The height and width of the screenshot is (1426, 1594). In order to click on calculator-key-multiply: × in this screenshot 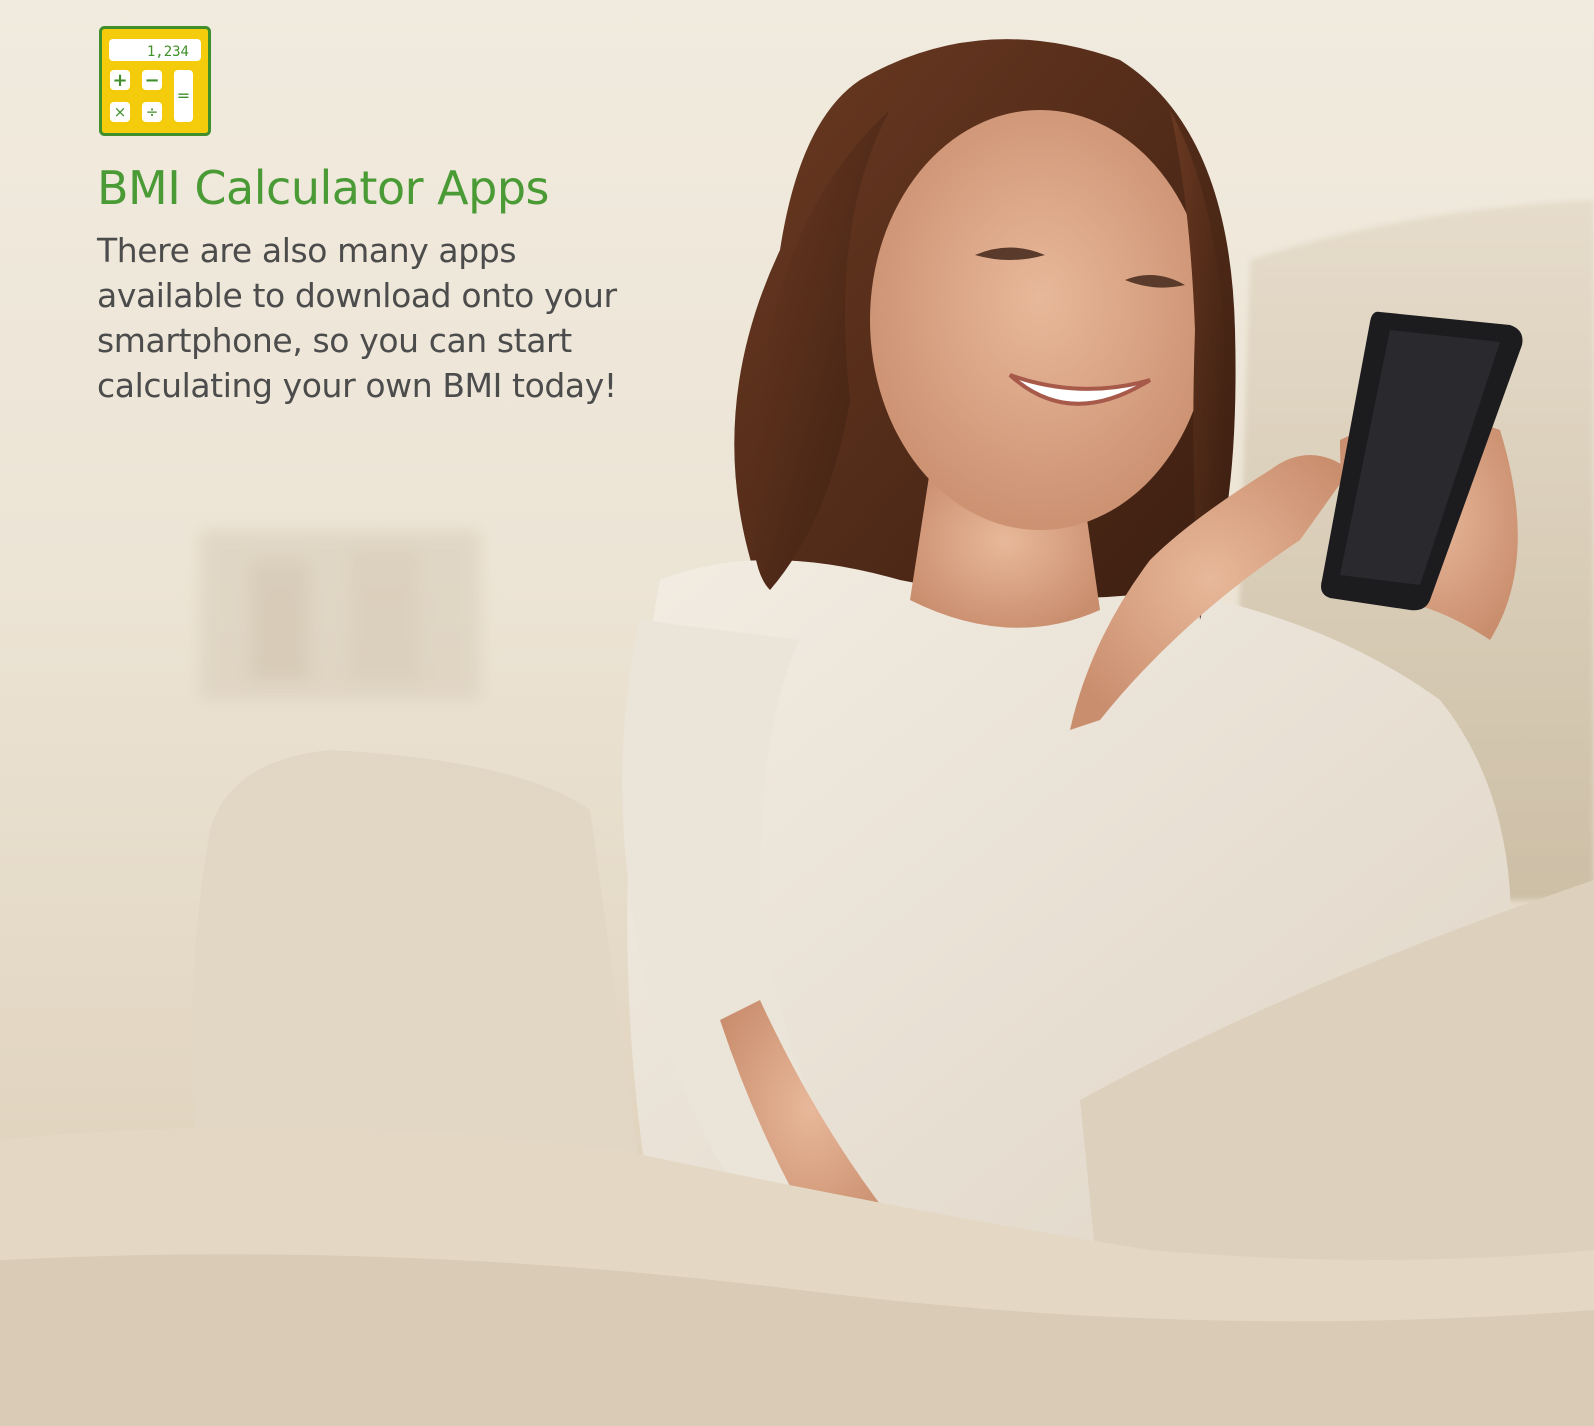, I will do `click(120, 112)`.